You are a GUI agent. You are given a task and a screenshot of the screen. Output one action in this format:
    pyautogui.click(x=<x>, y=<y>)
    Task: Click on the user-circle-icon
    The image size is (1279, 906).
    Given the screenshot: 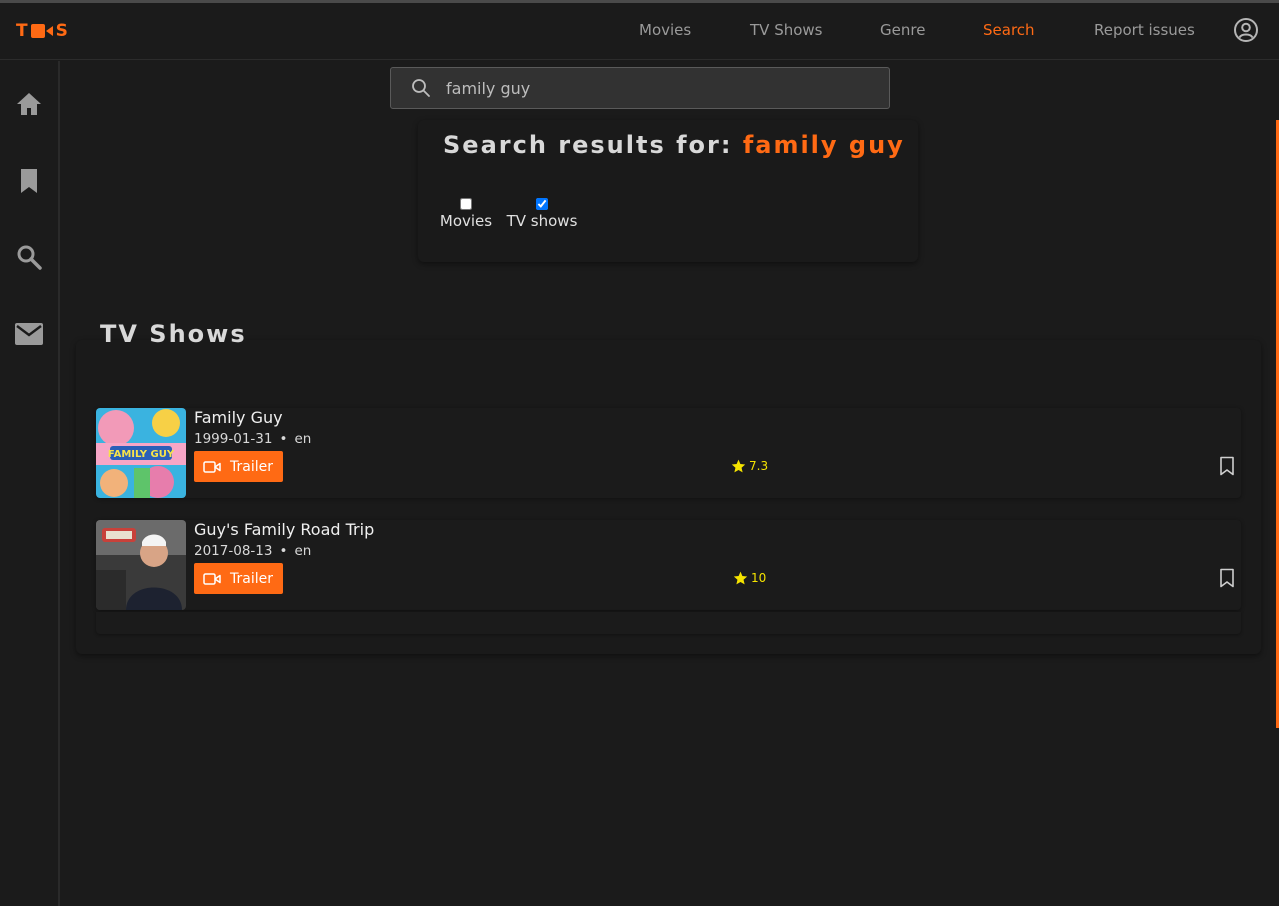 What is the action you would take?
    pyautogui.click(x=1246, y=30)
    